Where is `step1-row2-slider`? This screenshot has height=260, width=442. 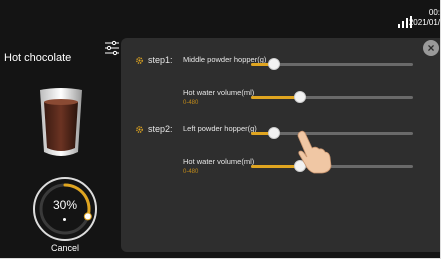
step1-row2-slider is located at coordinates (332, 97).